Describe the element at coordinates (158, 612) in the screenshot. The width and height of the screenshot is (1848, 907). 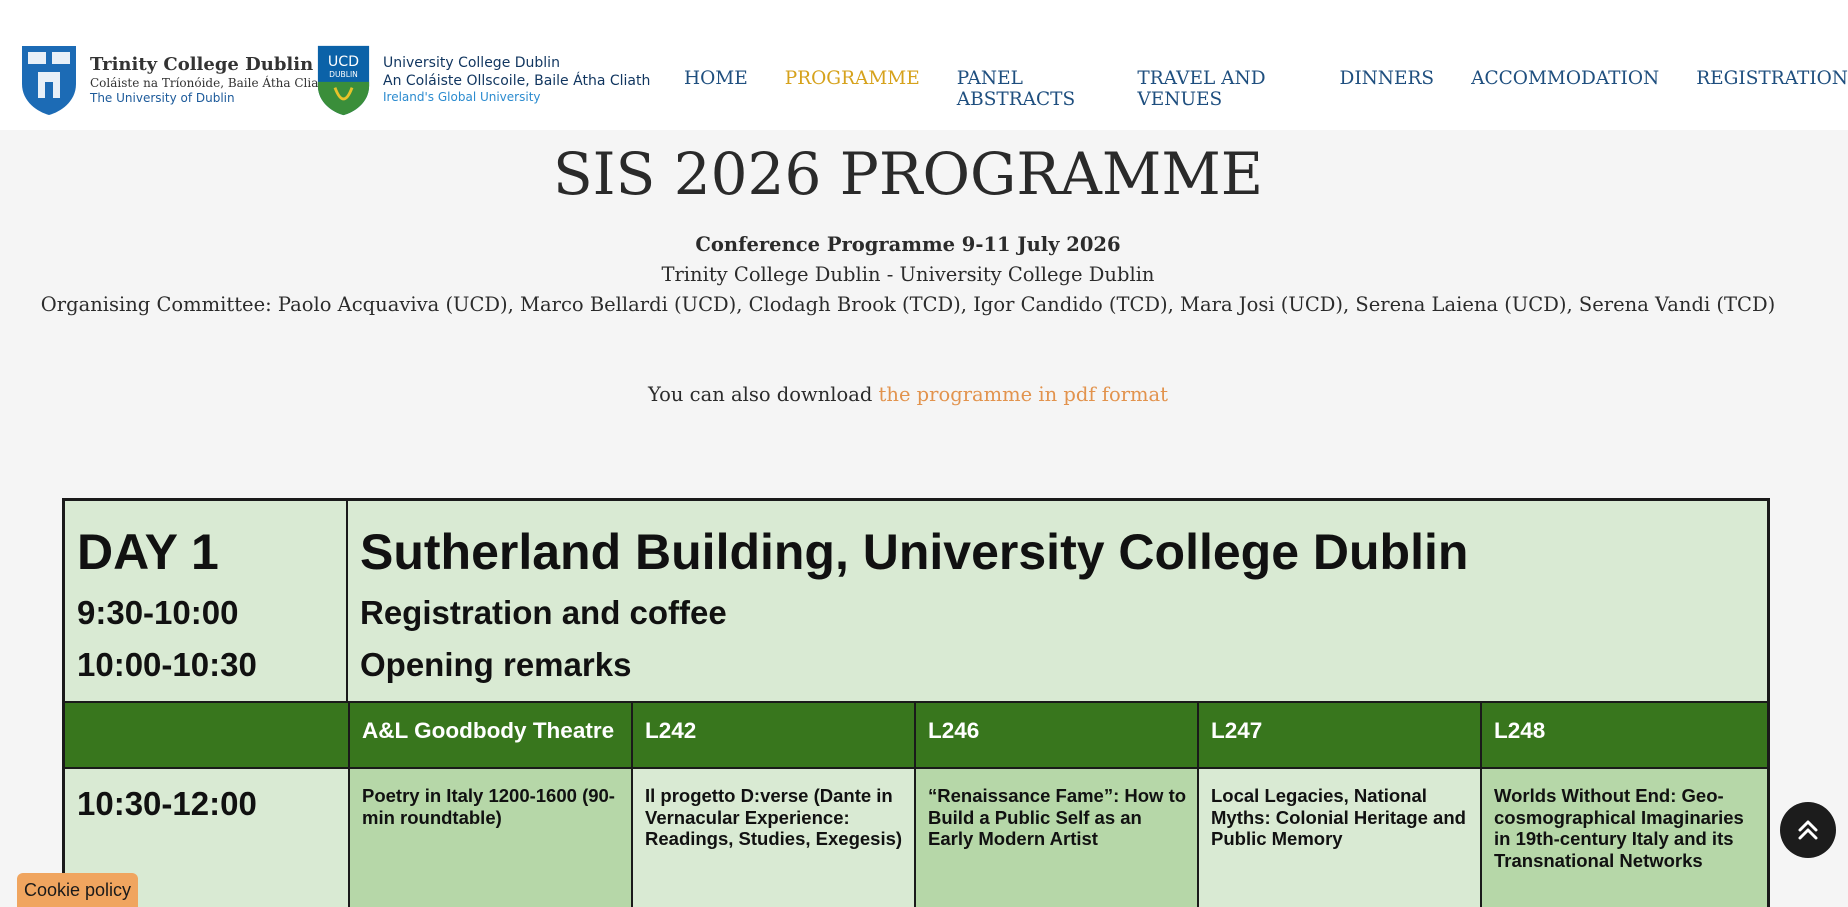
I see `registration-time: 9:30-10:00` at that location.